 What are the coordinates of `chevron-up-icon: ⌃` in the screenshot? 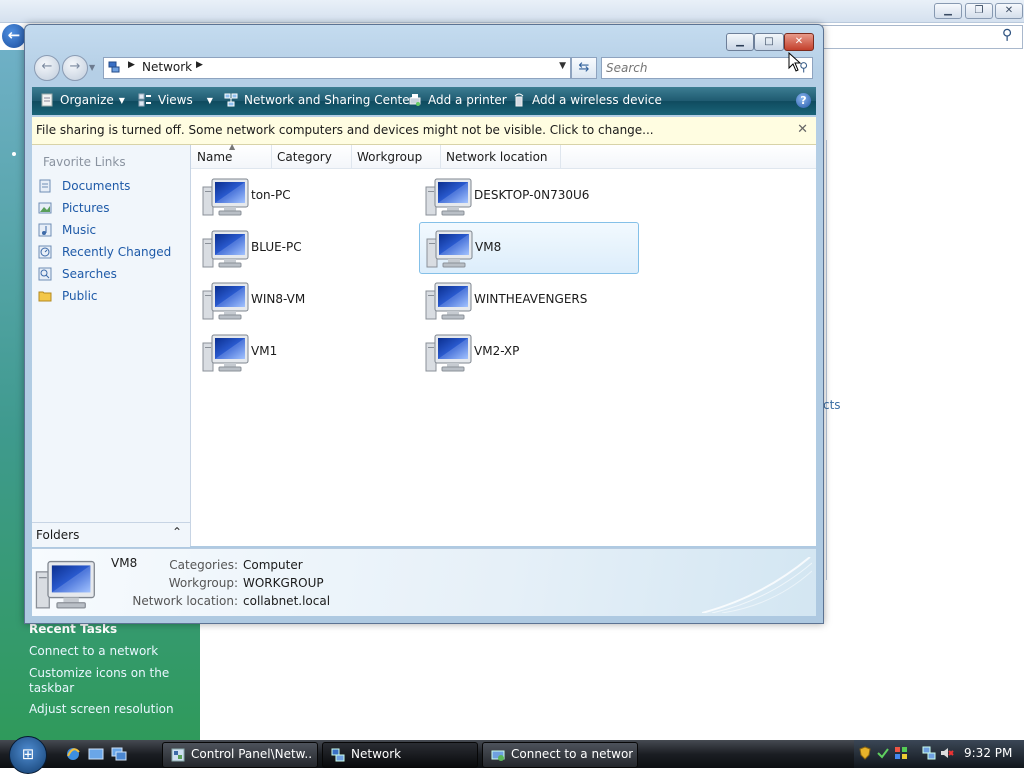 It's located at (177, 532).